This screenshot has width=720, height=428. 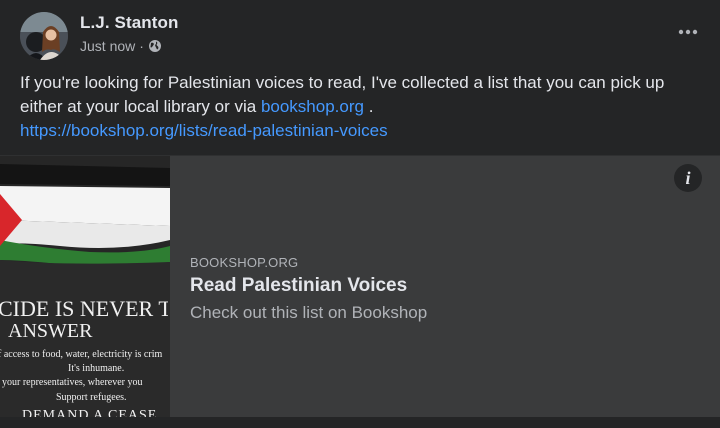 I want to click on post-timestamp: Just now, so click(x=107, y=46).